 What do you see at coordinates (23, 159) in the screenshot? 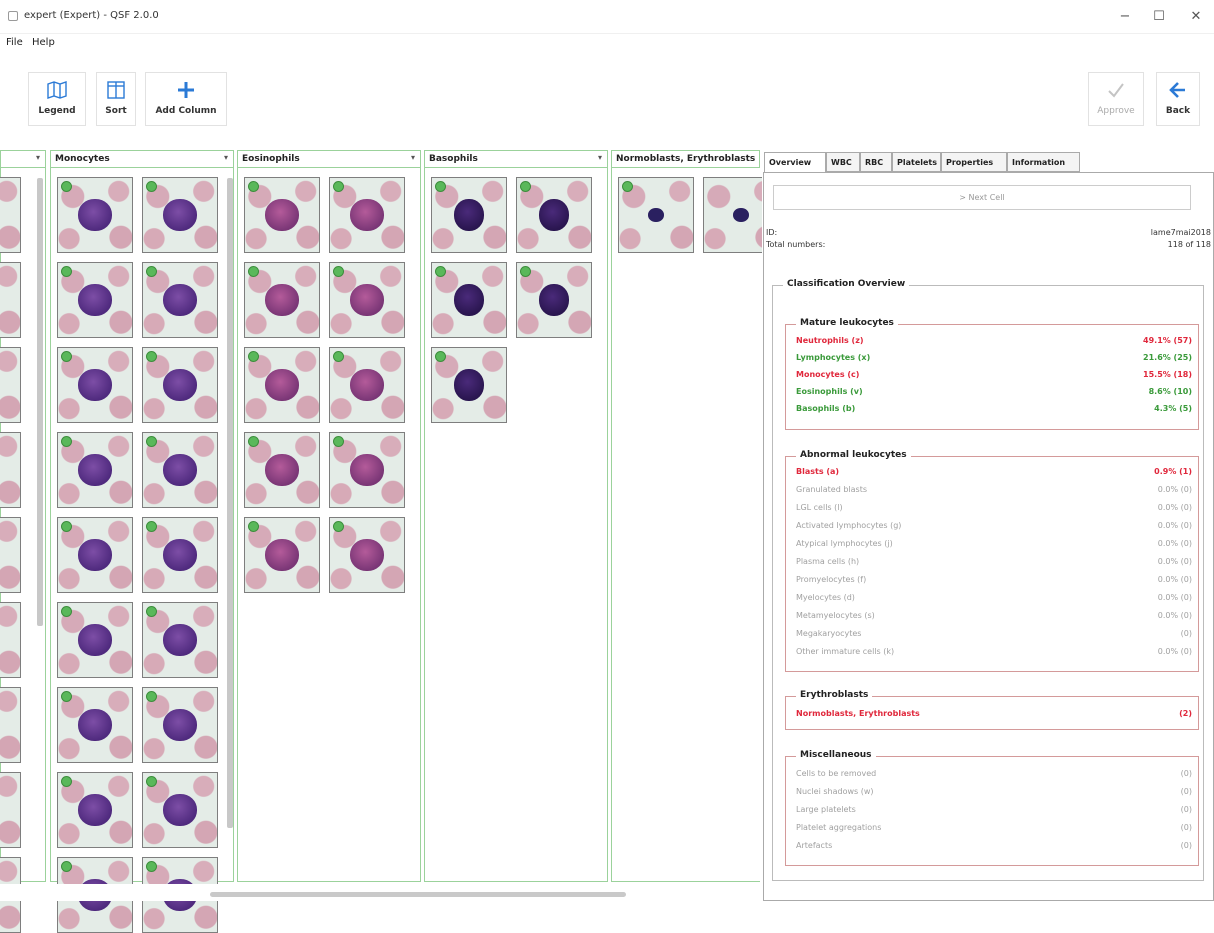
I see `column-header-partial: ▾` at bounding box center [23, 159].